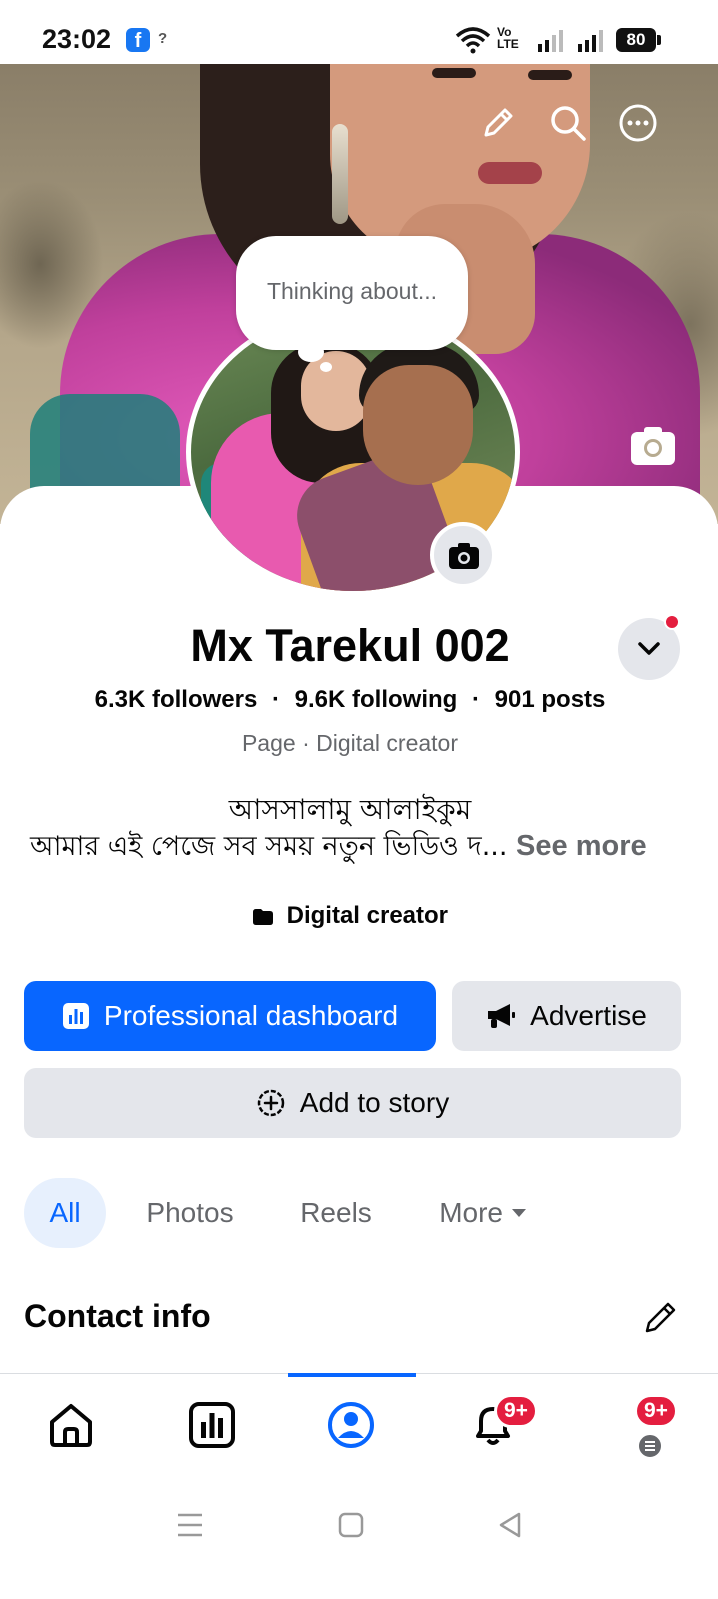 This screenshot has width=718, height=1599. What do you see at coordinates (588, 1015) in the screenshot?
I see `advertise-label: Advertise` at bounding box center [588, 1015].